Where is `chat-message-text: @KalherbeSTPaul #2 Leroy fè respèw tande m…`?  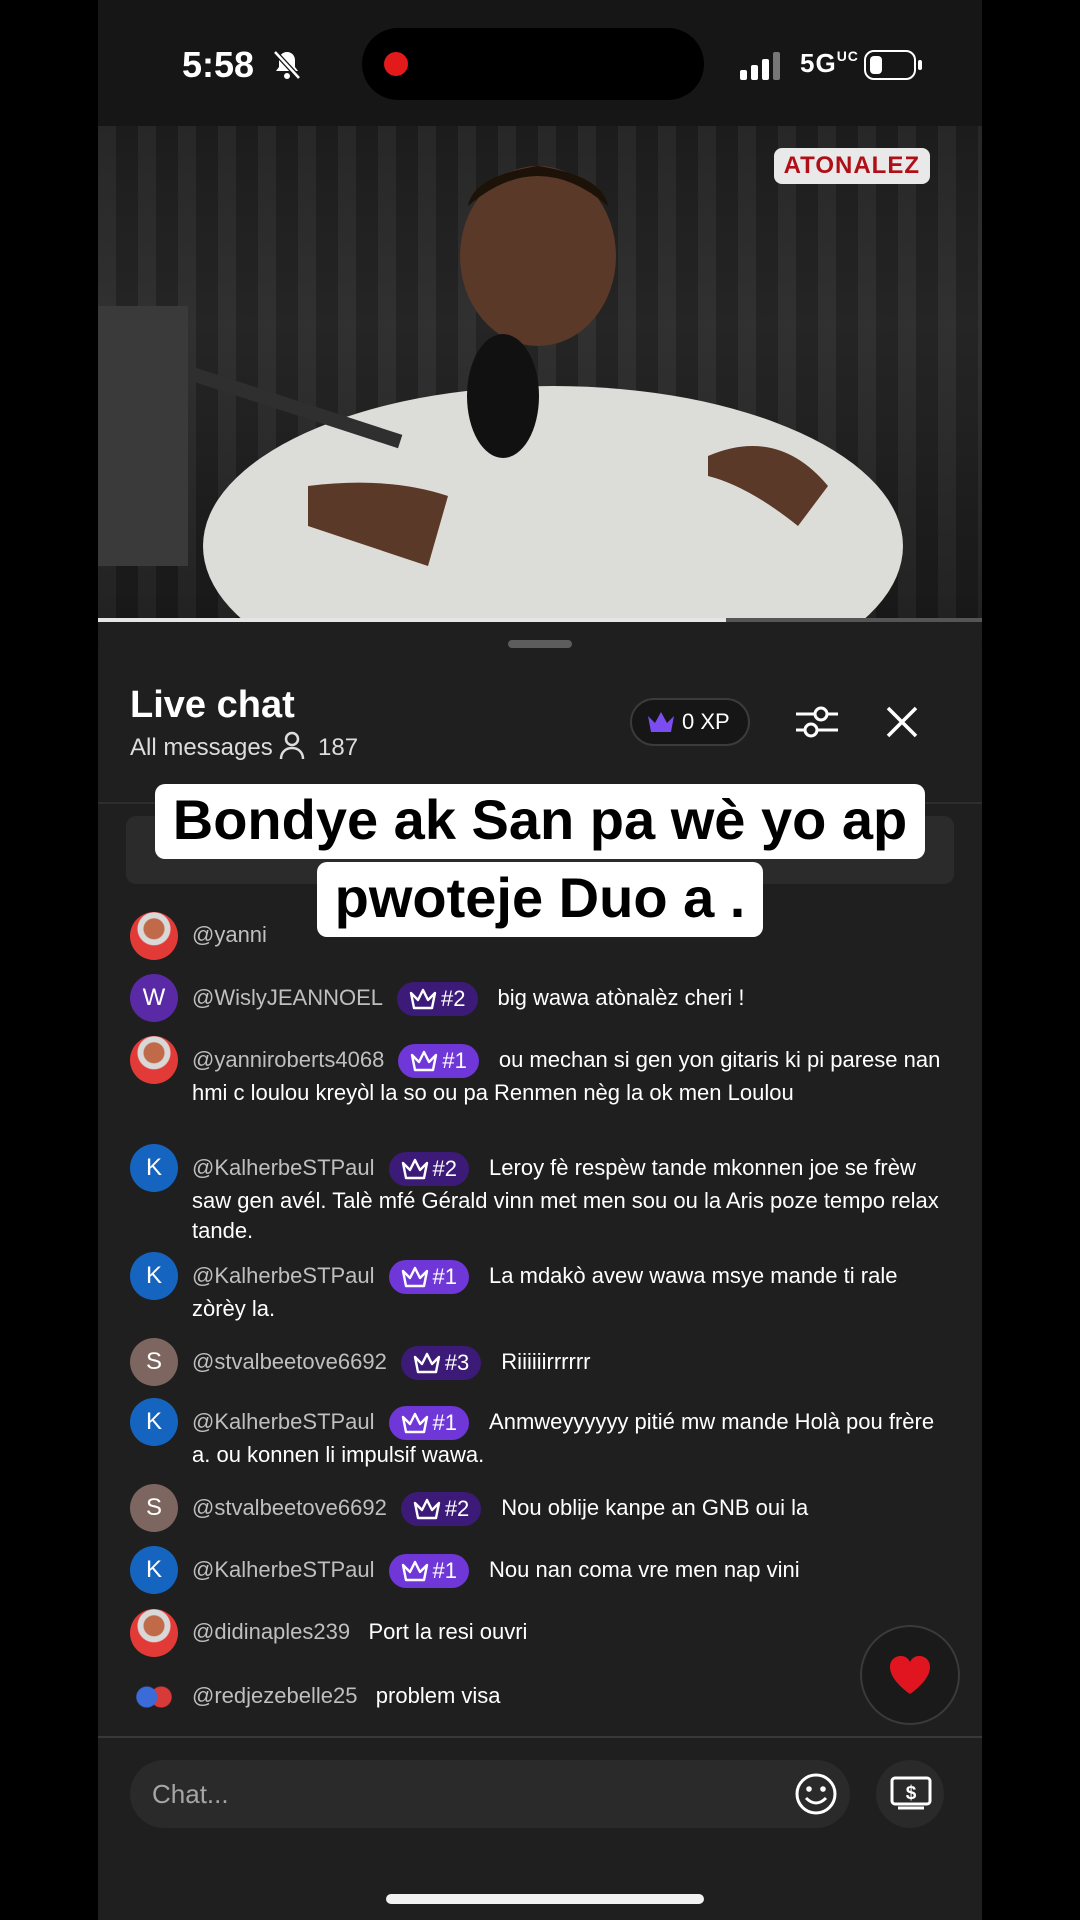 chat-message-text: @KalherbeSTPaul #2 Leroy fè respèw tande m… is located at coordinates (572, 1199).